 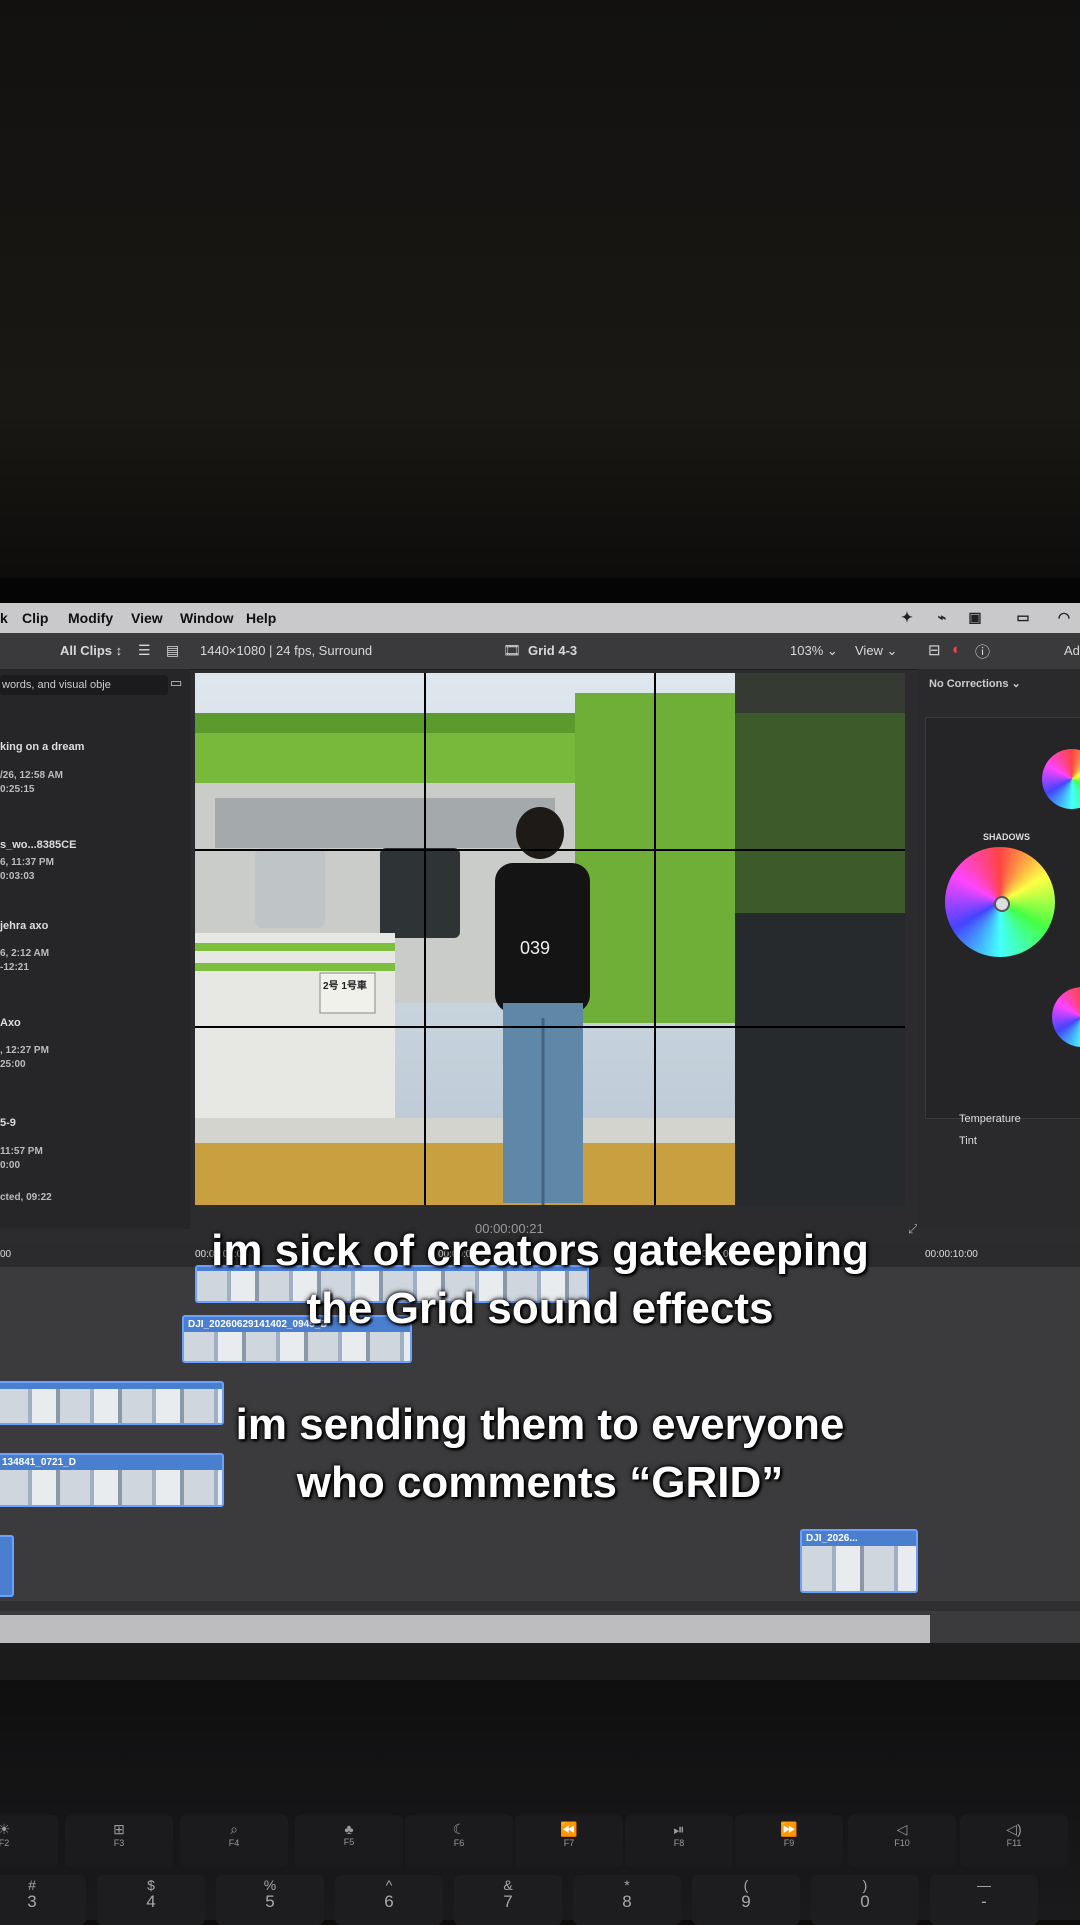 I want to click on format-info: 1440×1080 | 24 fps, Surround, so click(x=286, y=650).